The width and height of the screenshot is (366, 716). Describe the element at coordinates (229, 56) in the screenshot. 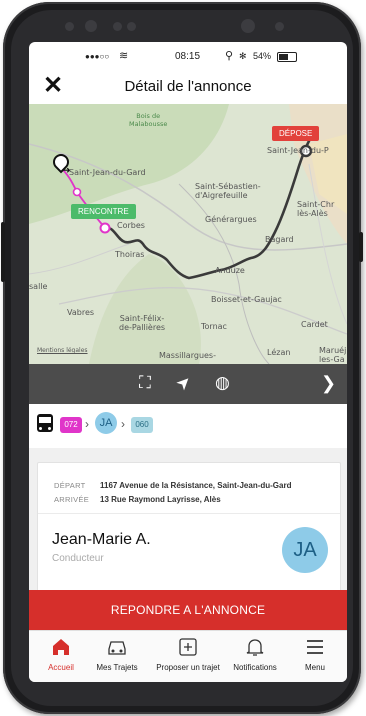

I see `location-icon: ⚲` at that location.